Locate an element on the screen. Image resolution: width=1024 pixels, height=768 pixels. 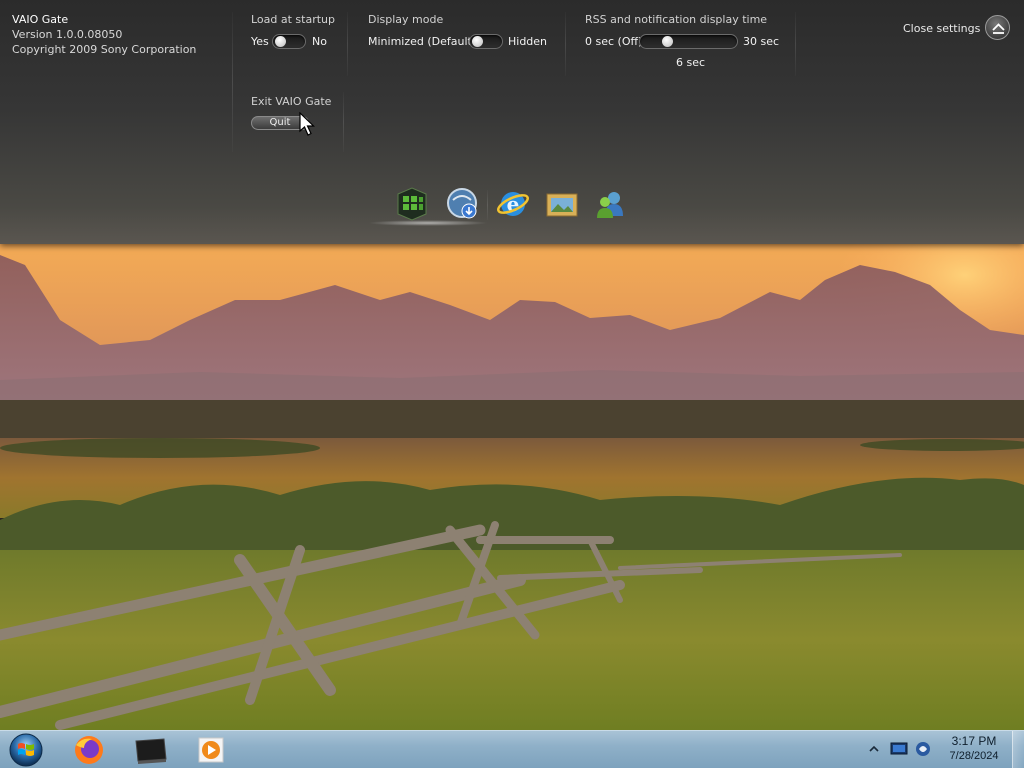
app-copyright: Copyright 2009 Sony Corporation is located at coordinates (104, 49).